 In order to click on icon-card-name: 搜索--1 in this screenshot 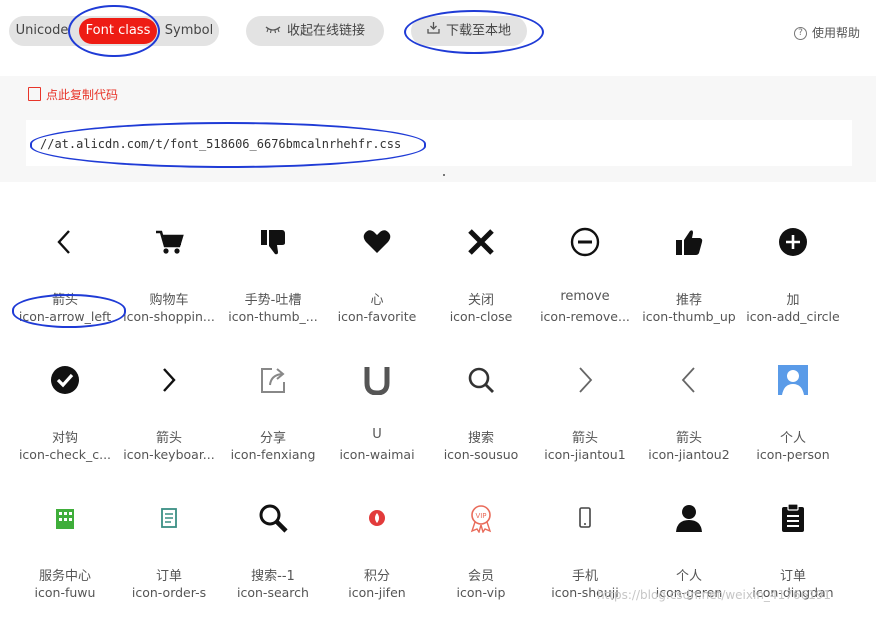, I will do `click(273, 576)`.